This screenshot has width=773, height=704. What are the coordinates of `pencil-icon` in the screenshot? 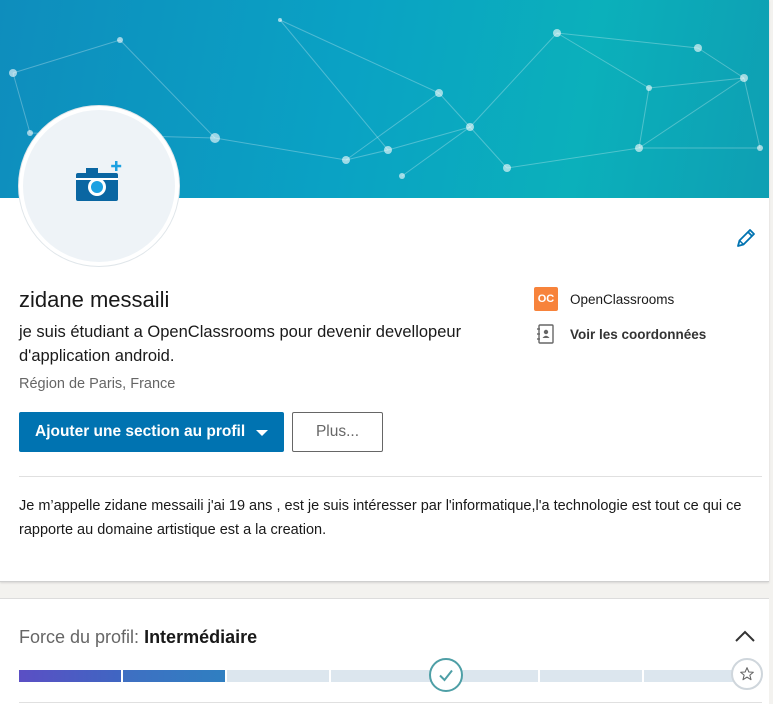 It's located at (746, 238).